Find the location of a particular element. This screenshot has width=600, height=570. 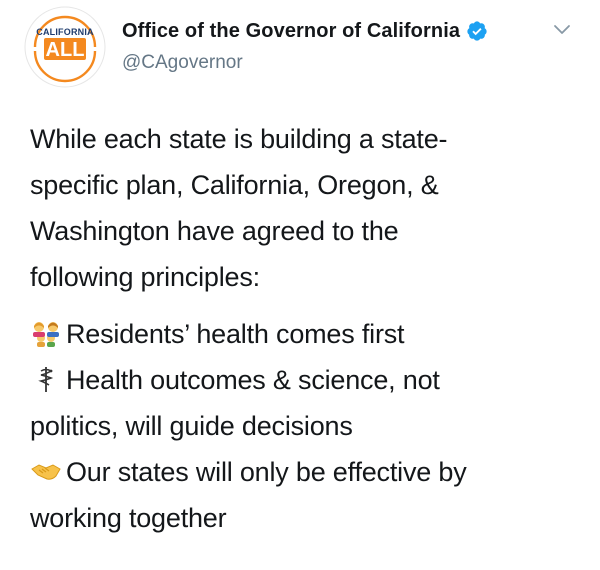

svg-text: ALL is located at coordinates (65, 50).